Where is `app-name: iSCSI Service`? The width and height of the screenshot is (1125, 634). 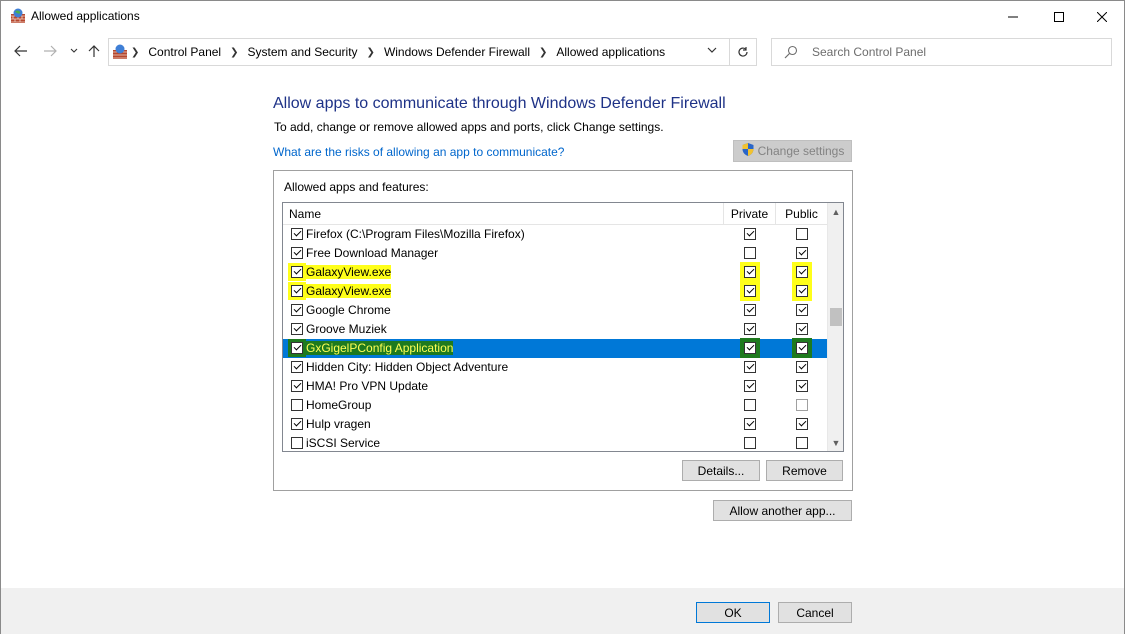
app-name: iSCSI Service is located at coordinates (343, 443).